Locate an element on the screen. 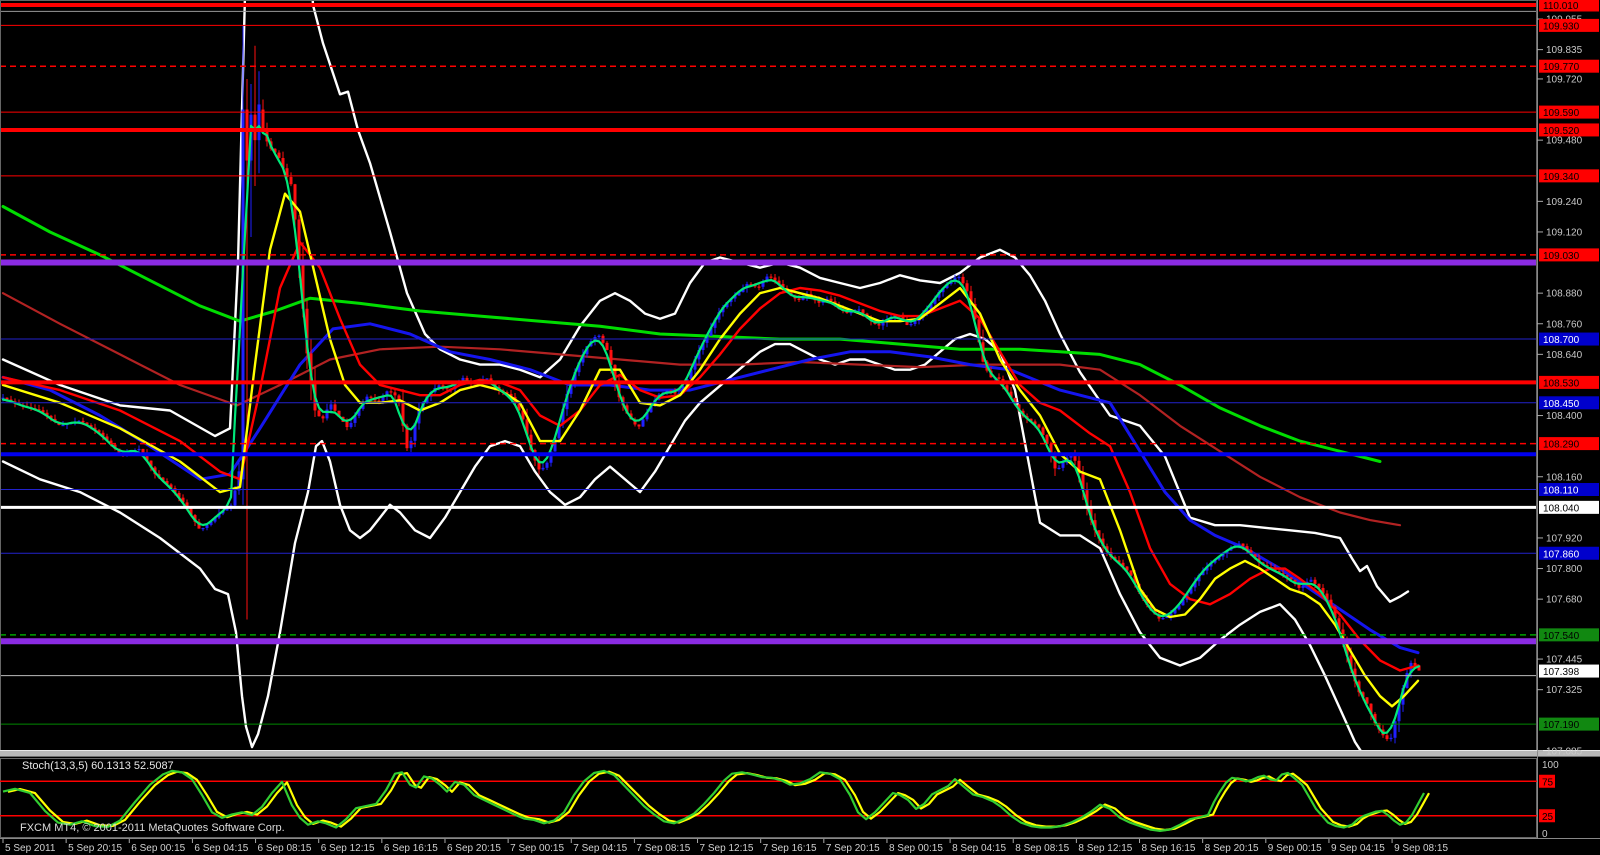 This screenshot has width=1600, height=855. time-axis-label: 6 Sep 04:15 is located at coordinates (221, 848).